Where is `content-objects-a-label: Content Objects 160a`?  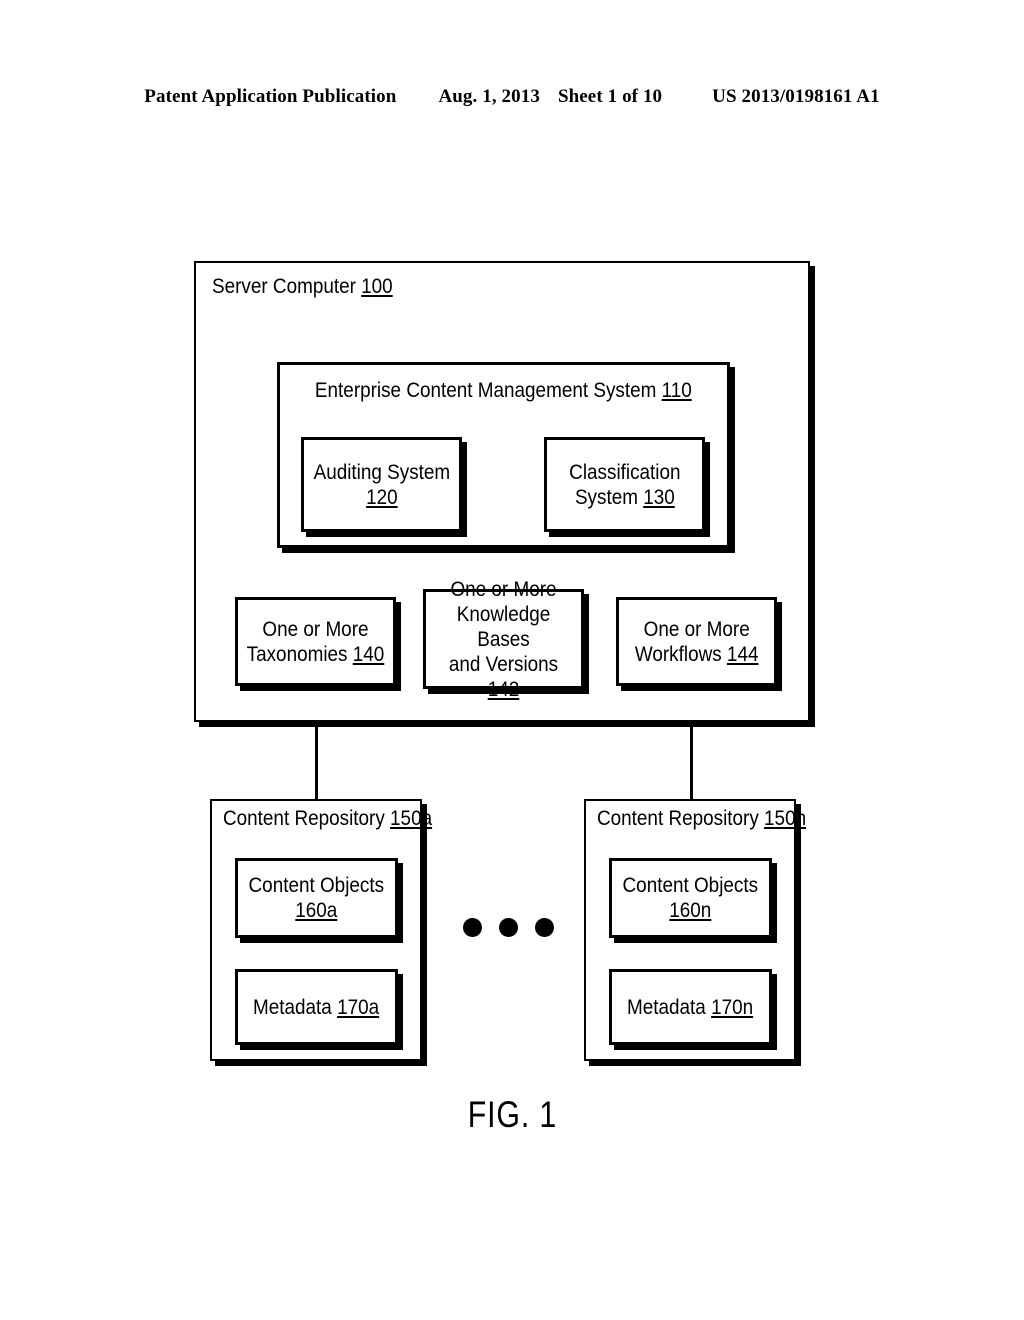 content-objects-a-label: Content Objects 160a is located at coordinates (316, 898).